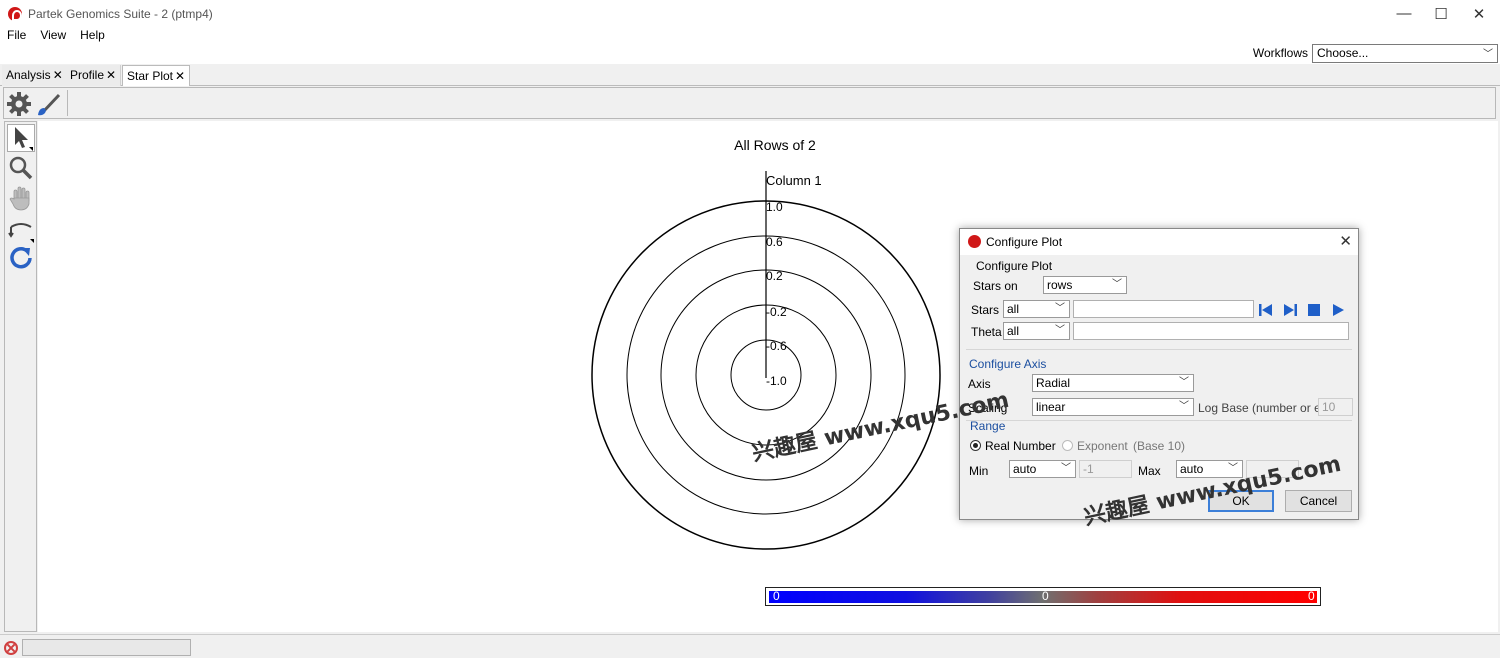 This screenshot has width=1500, height=658. I want to click on tick-label: -0.2, so click(776, 312).